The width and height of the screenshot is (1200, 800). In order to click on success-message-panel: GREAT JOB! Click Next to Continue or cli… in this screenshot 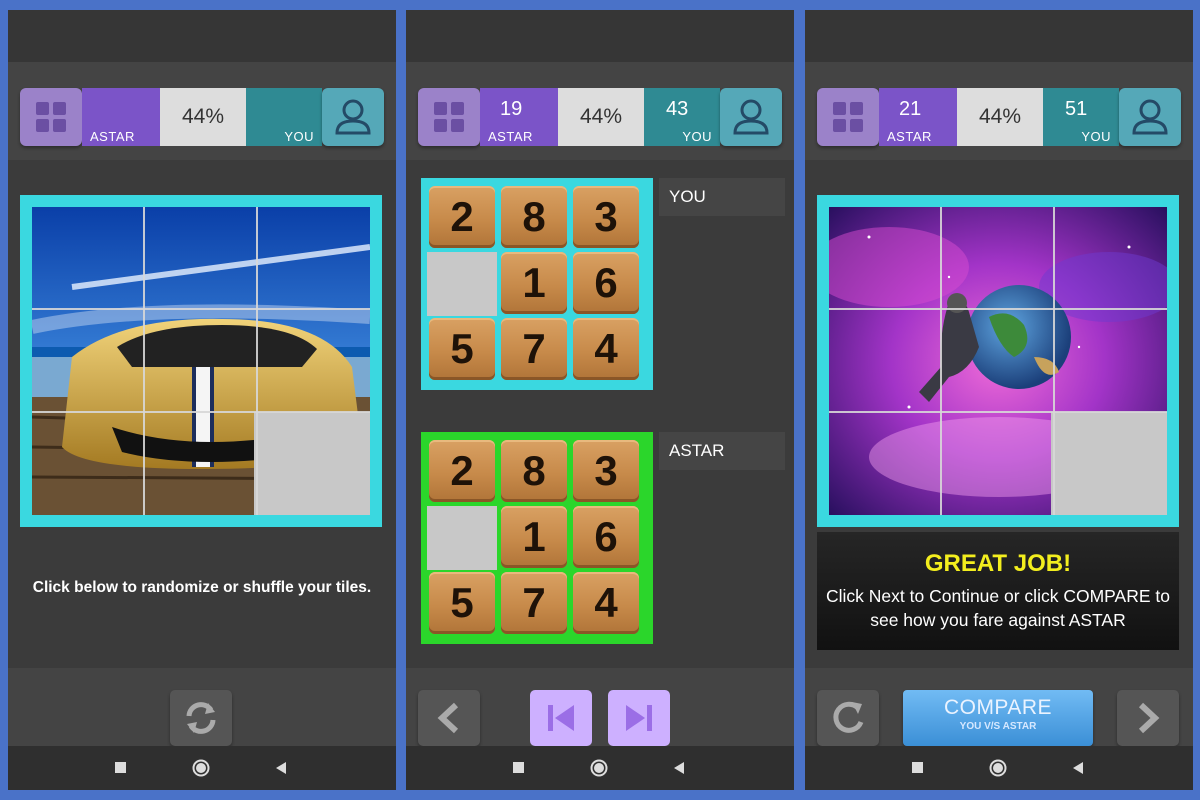, I will do `click(998, 591)`.